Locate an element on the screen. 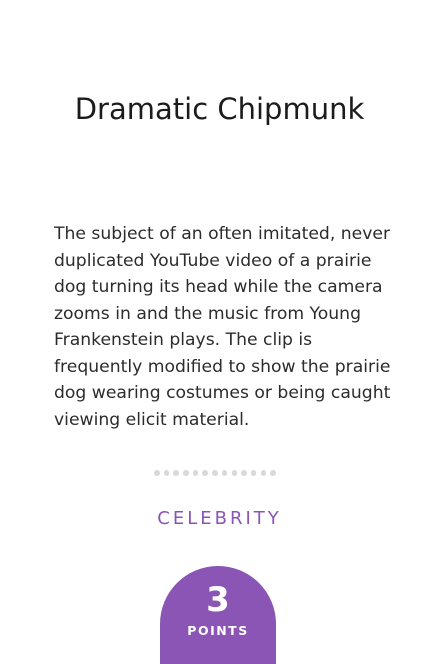  dotted-divider is located at coordinates (215, 473).